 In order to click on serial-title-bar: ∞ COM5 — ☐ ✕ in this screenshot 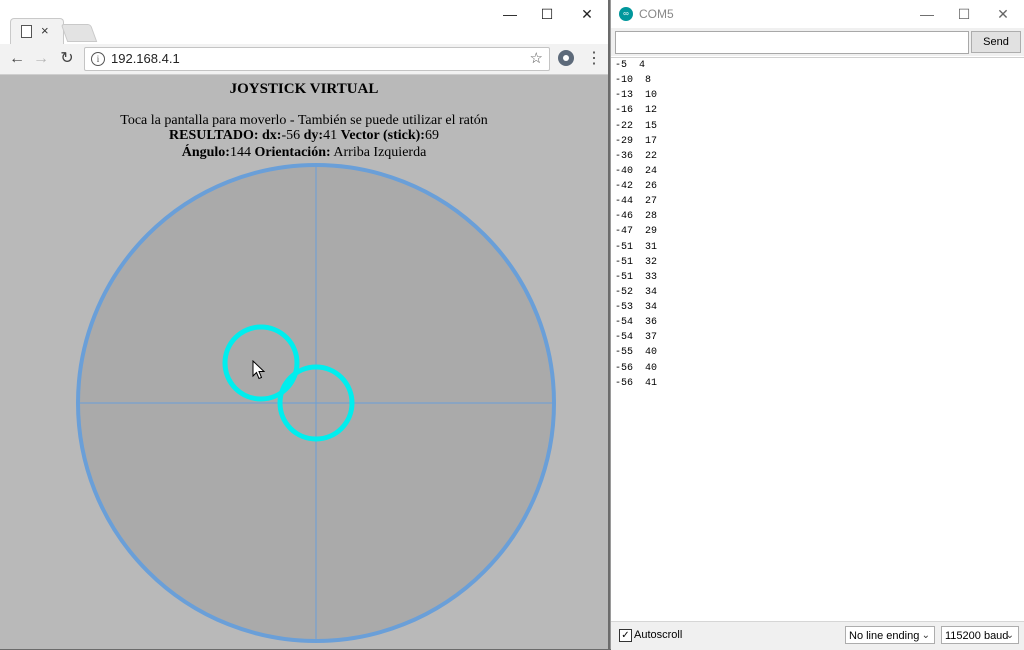, I will do `click(817, 14)`.